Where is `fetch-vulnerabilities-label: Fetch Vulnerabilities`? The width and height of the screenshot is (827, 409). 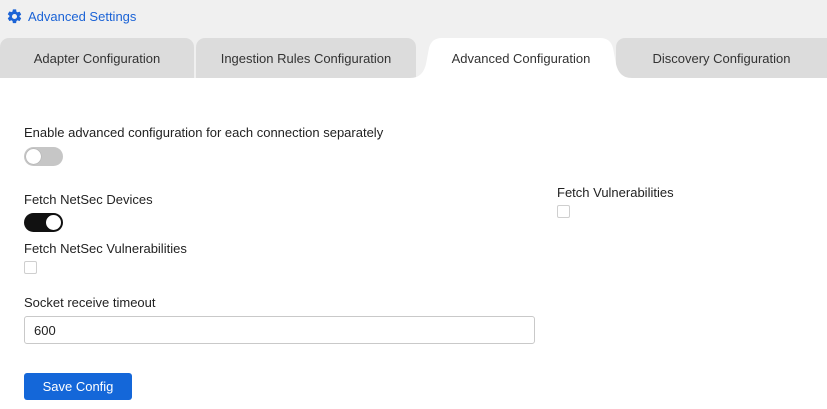 fetch-vulnerabilities-label: Fetch Vulnerabilities is located at coordinates (615, 192).